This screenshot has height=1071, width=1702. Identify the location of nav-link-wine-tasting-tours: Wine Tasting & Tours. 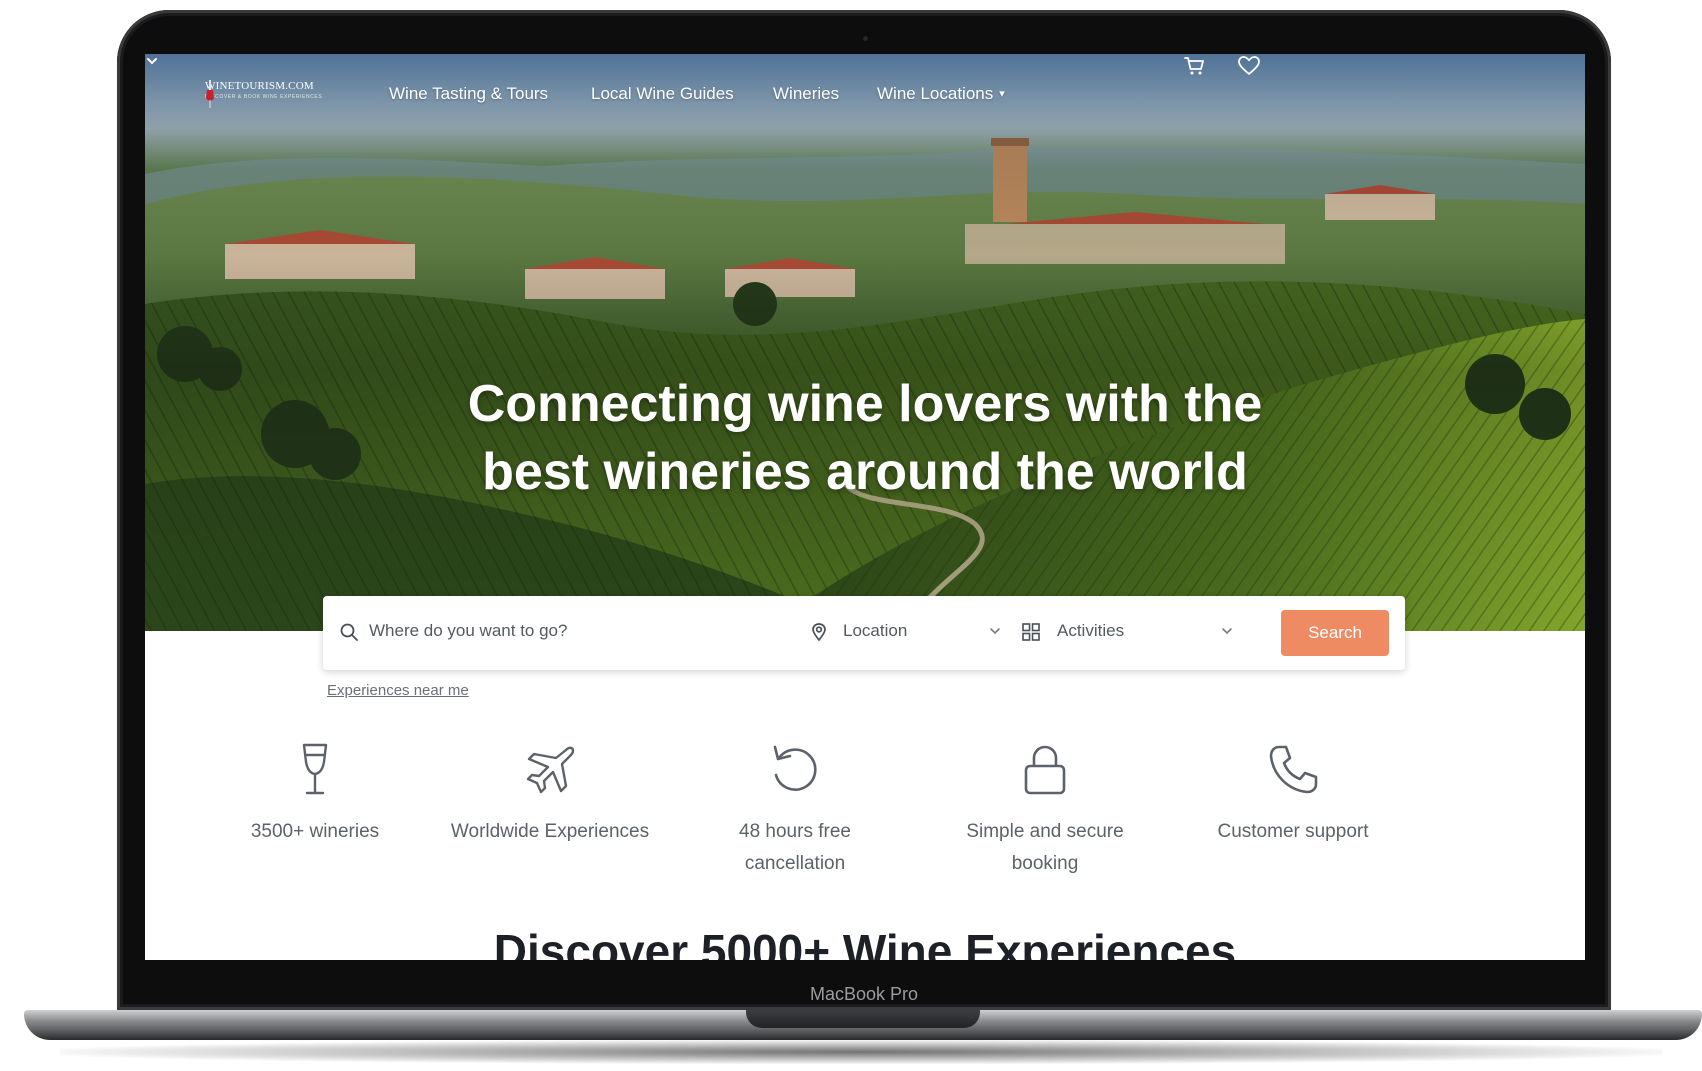
(468, 94).